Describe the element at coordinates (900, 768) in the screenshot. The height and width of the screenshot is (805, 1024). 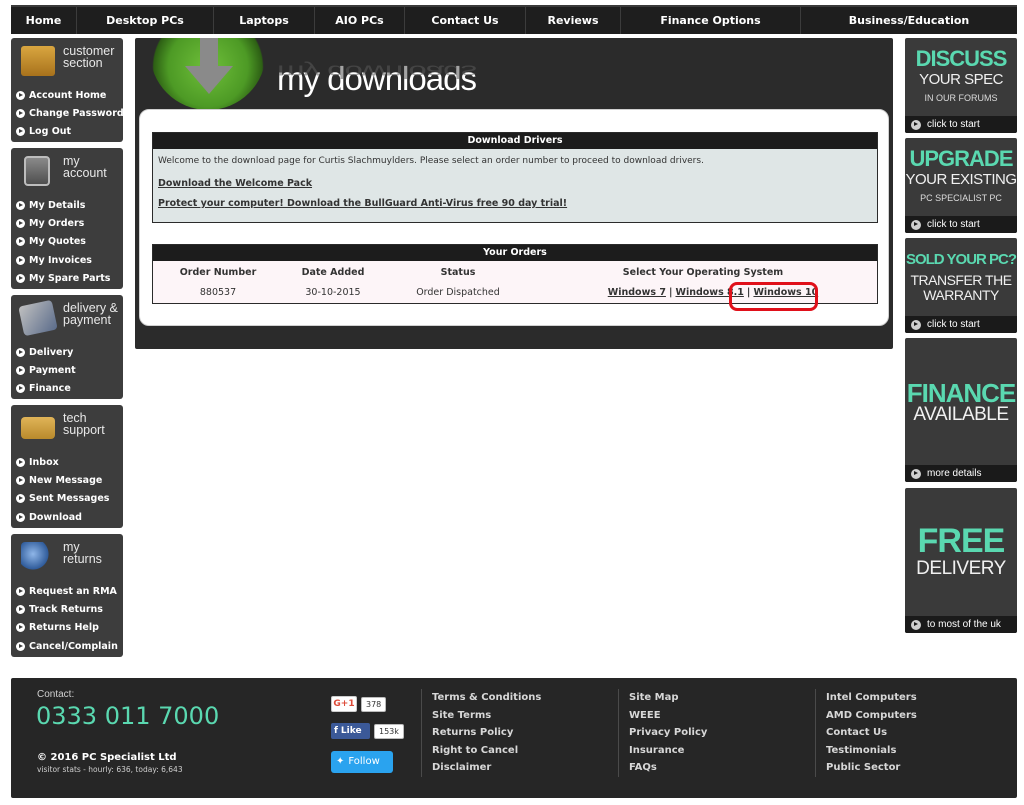
I see `footer-link-public-sector: Public Sector` at that location.